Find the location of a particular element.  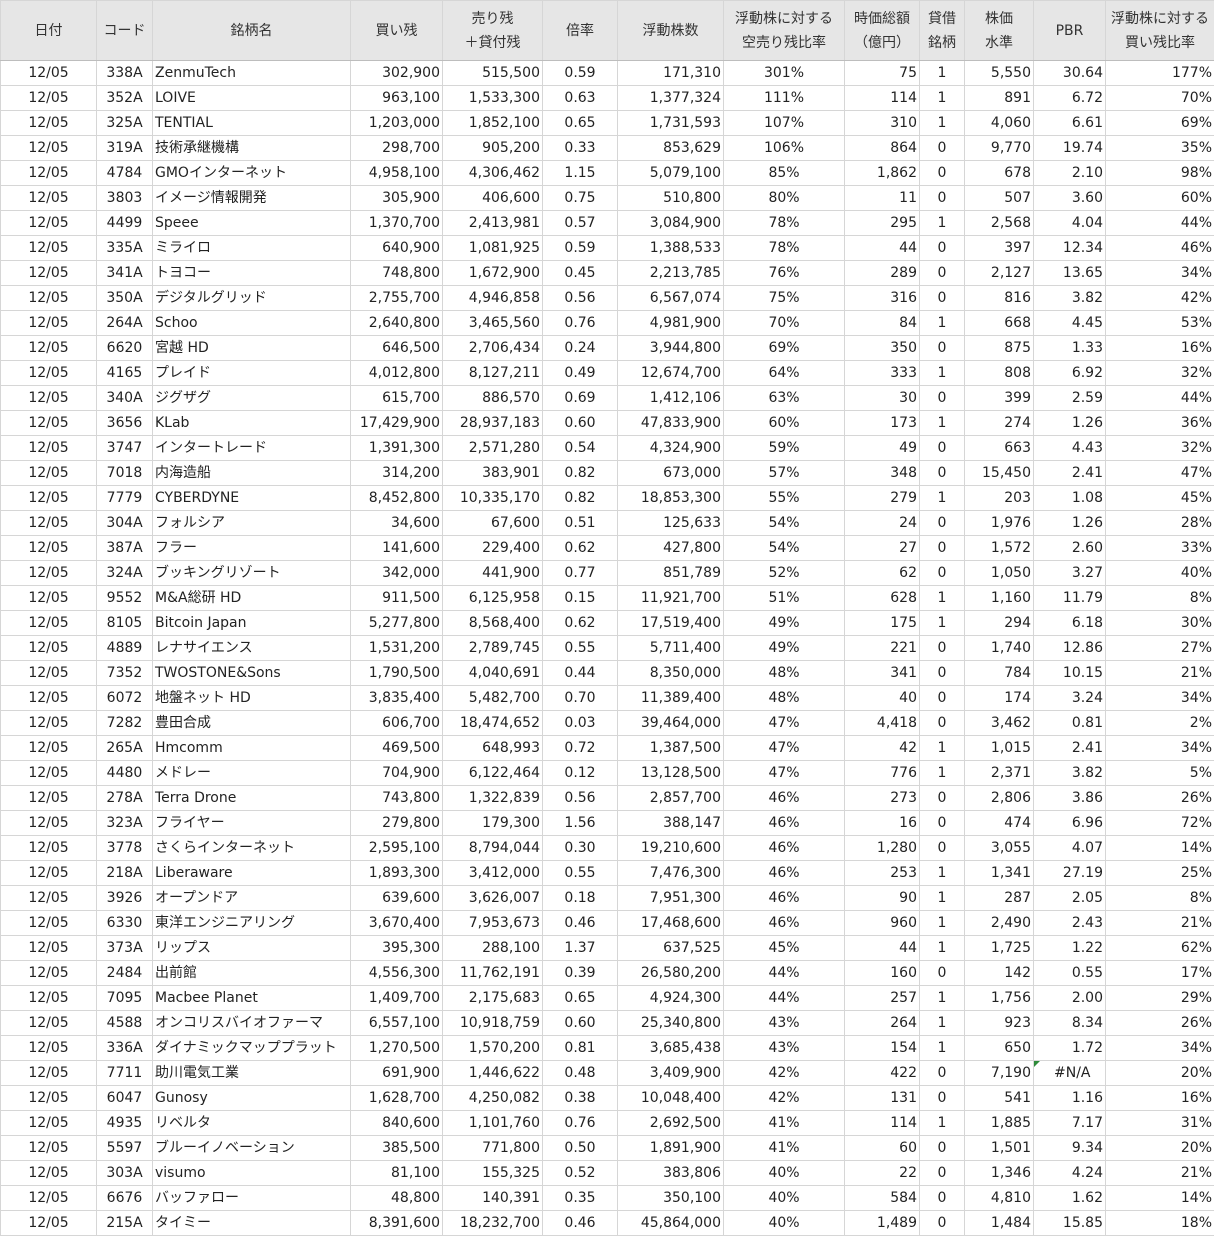

cell-sell-balance: 11,762,191 is located at coordinates (493, 973).